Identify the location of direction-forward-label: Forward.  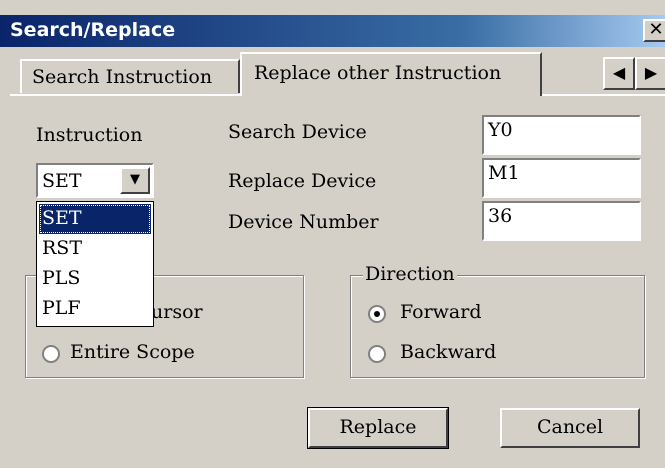
(441, 312).